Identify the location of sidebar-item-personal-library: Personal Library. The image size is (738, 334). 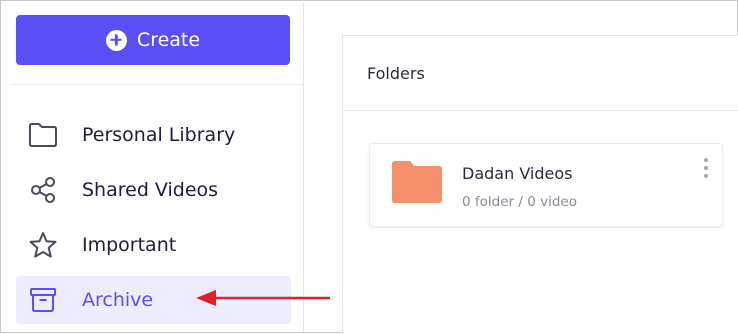
(153, 135).